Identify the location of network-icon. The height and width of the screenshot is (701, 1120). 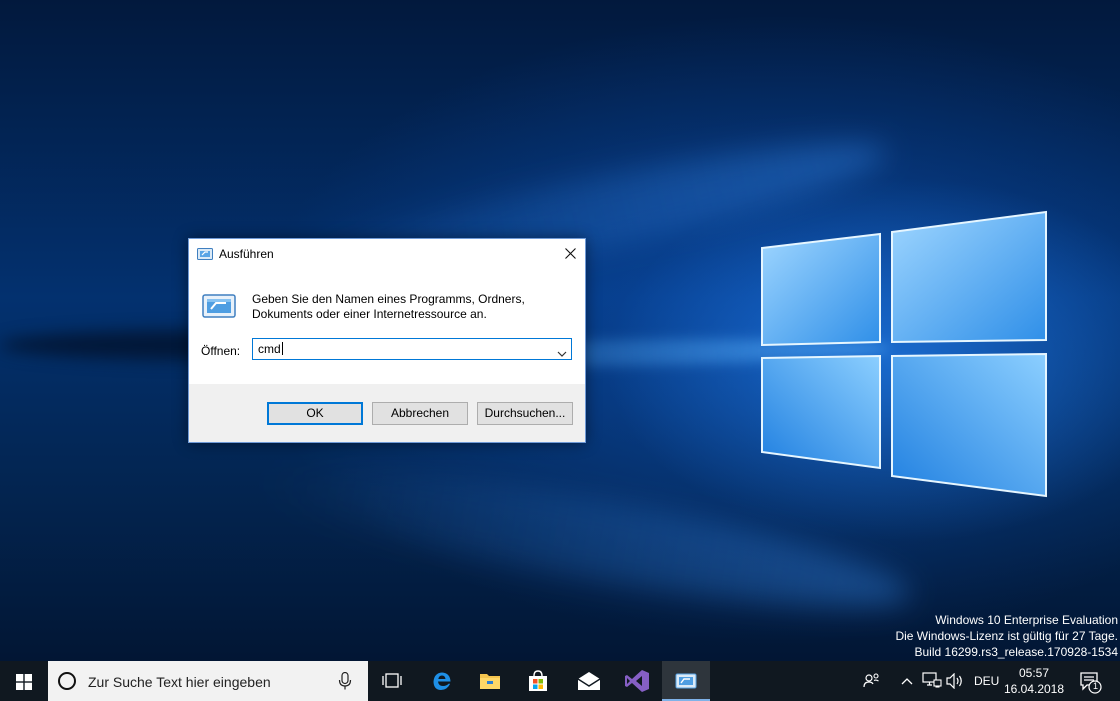
(932, 680).